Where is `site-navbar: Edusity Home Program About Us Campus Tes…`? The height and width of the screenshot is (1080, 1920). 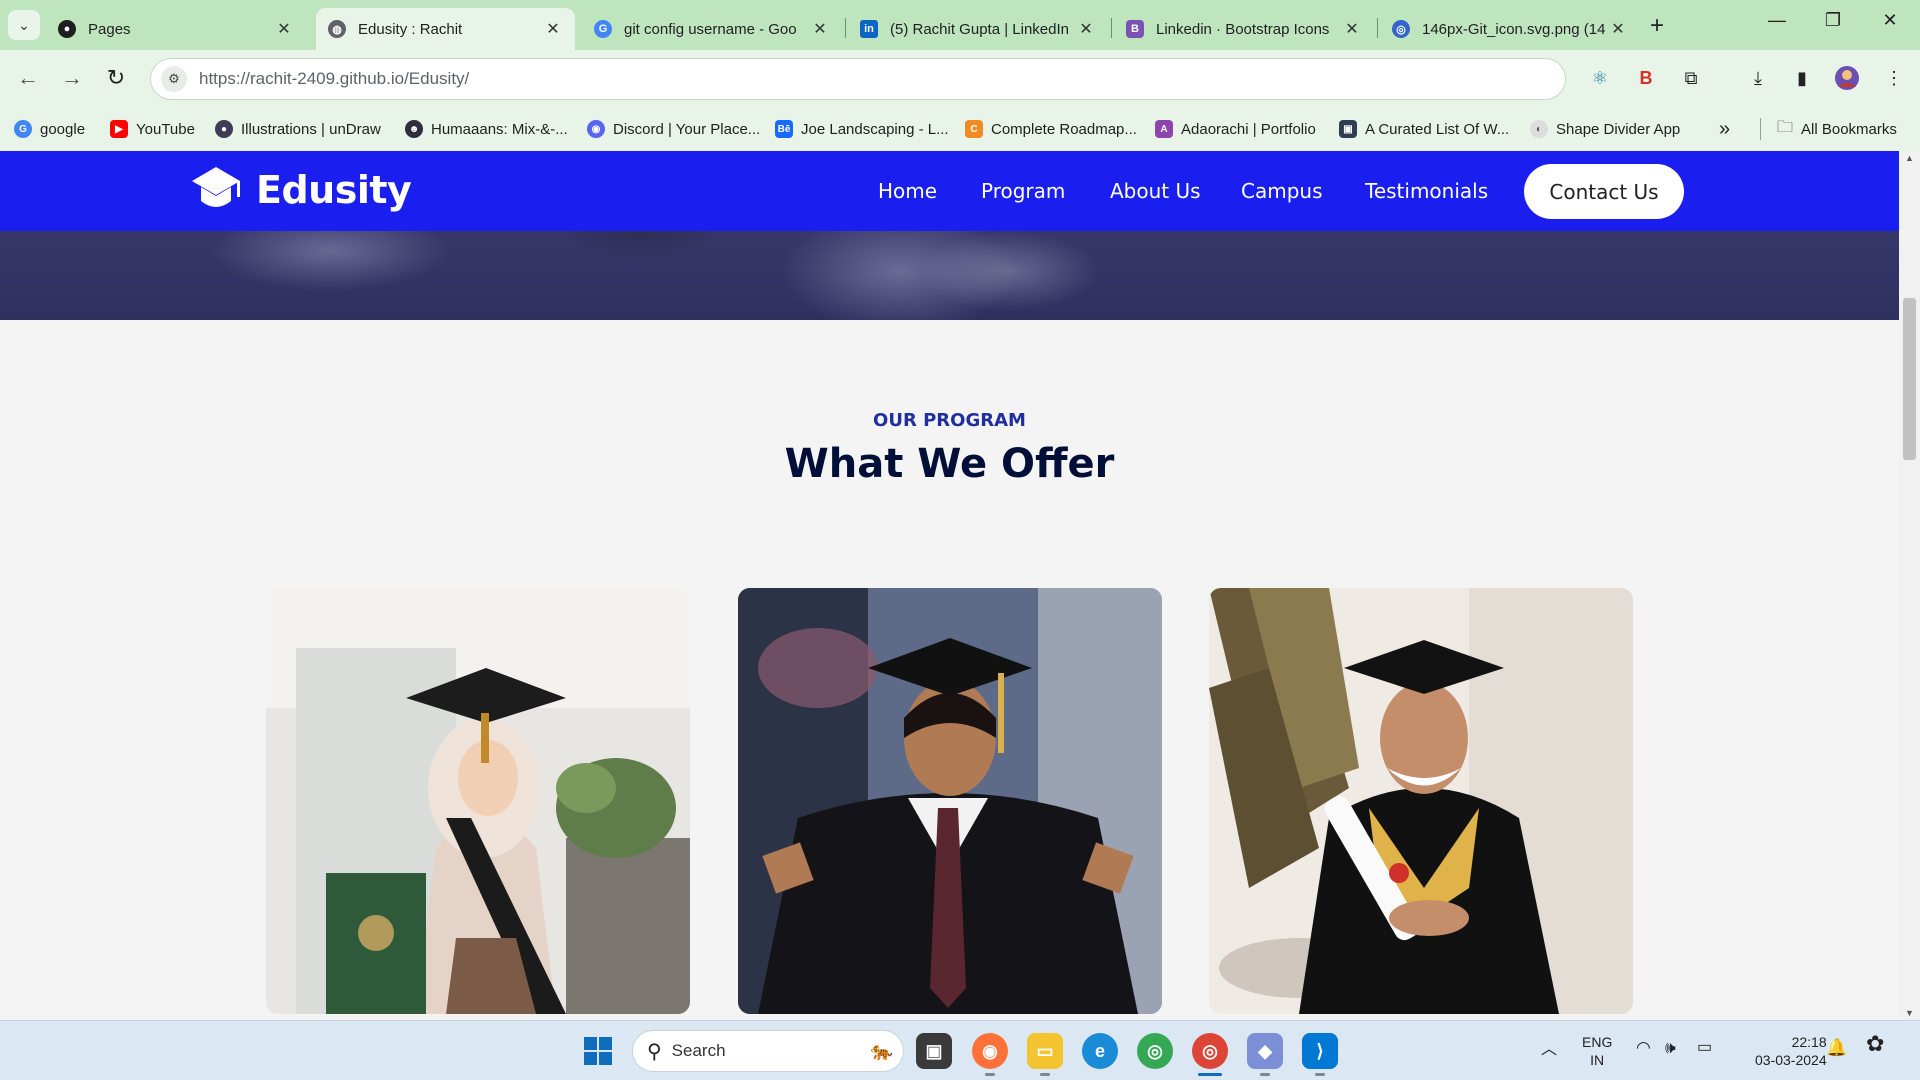 site-navbar: Edusity Home Program About Us Campus Tes… is located at coordinates (949, 191).